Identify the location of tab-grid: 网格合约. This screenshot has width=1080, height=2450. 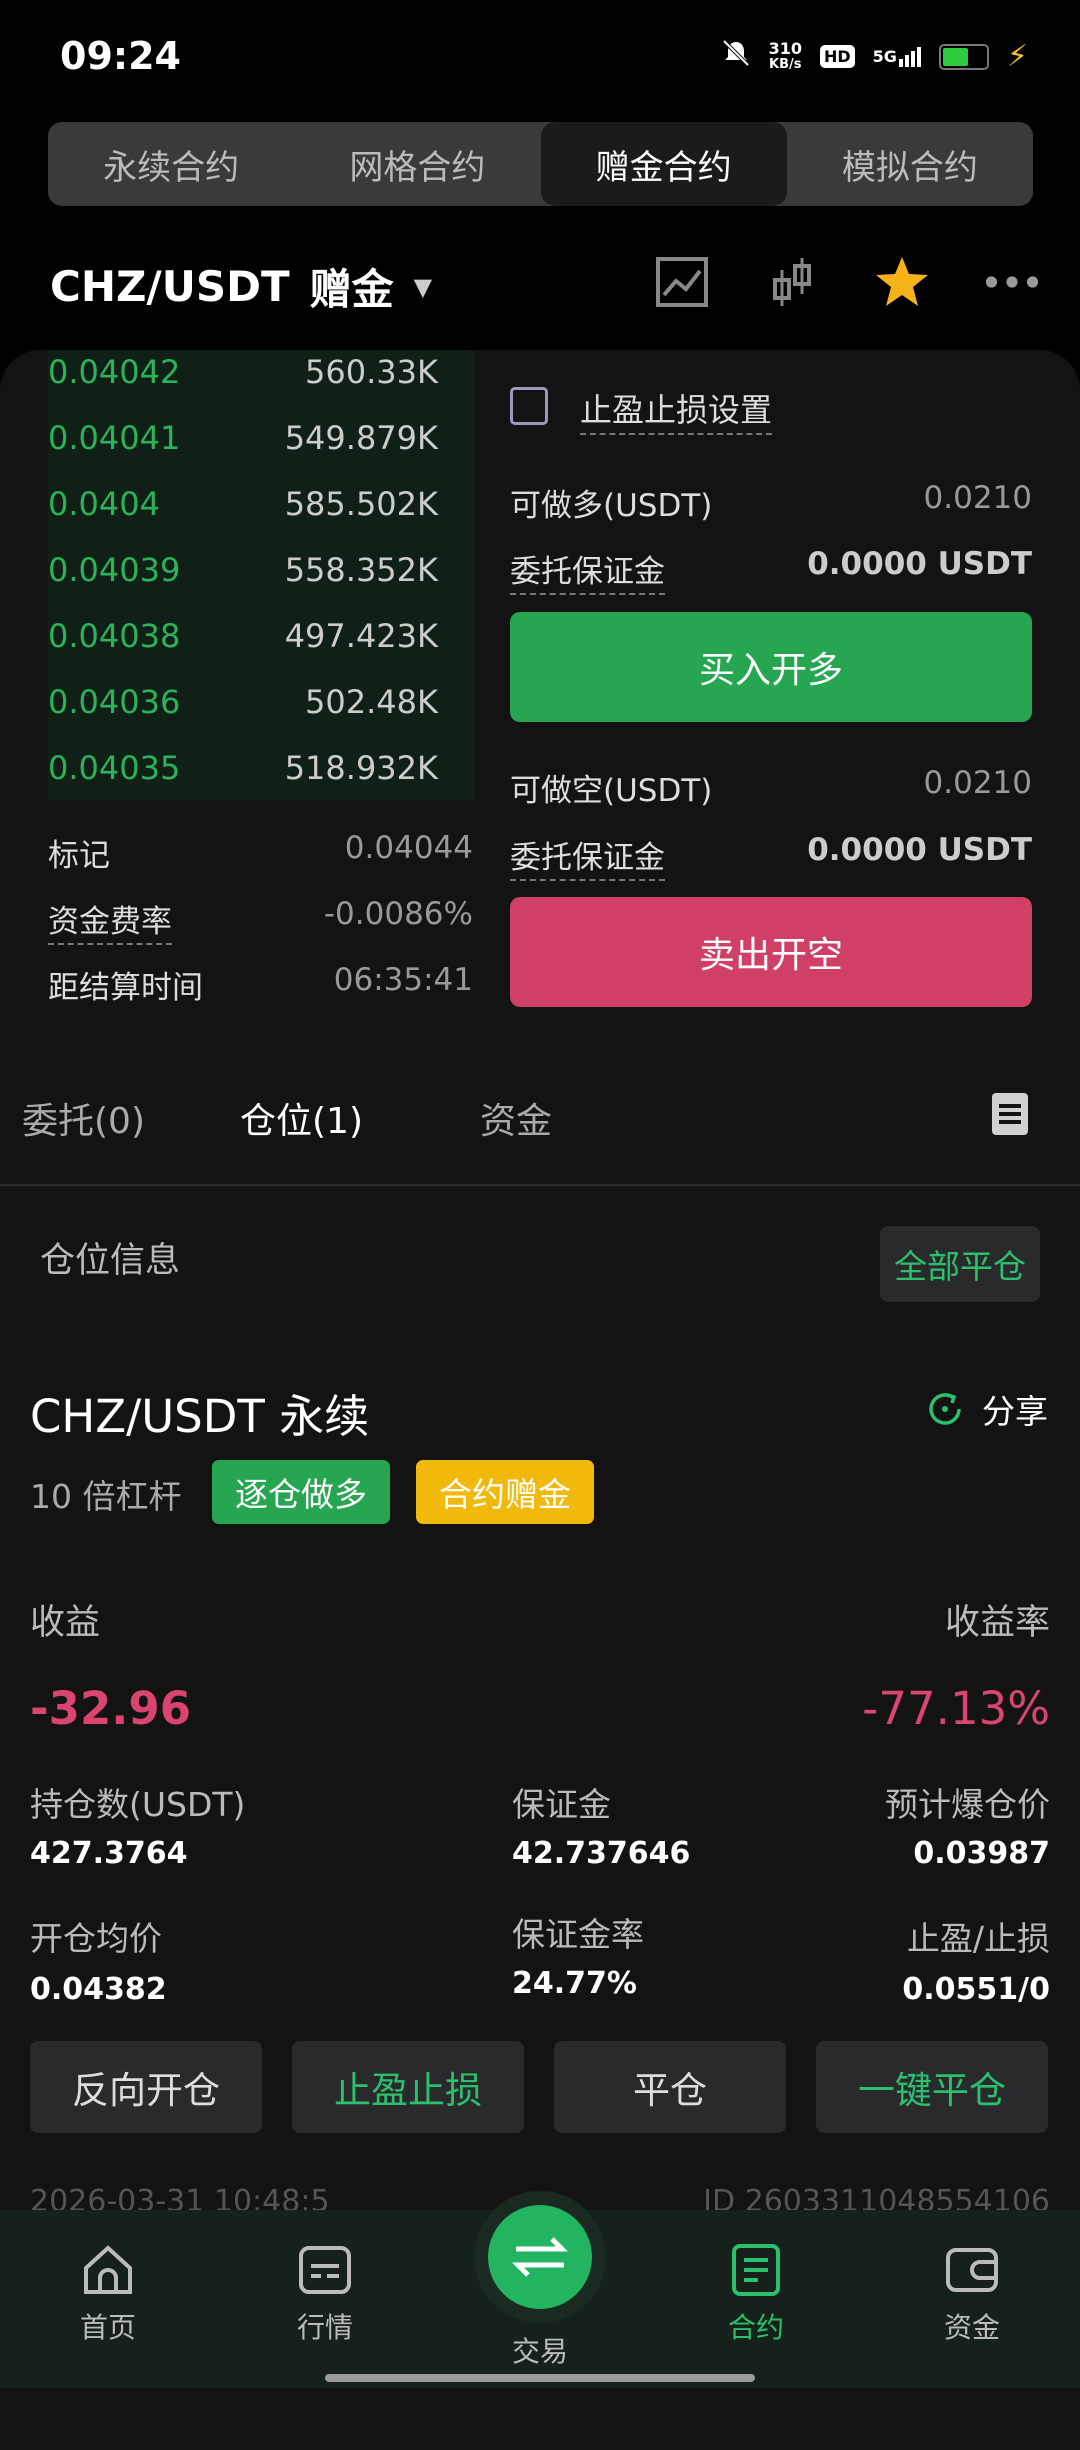
(417, 164).